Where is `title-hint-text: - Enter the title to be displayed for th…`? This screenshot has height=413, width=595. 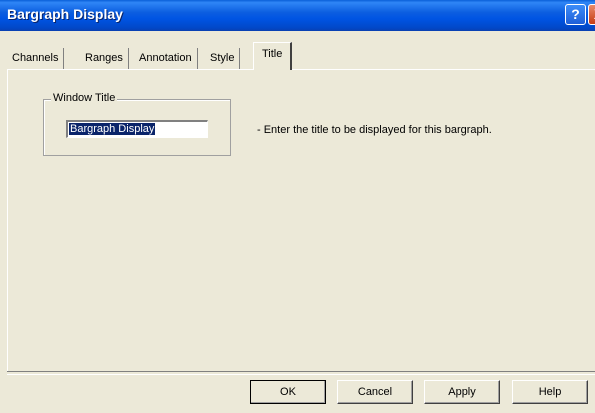
title-hint-text: - Enter the title to be displayed for th… is located at coordinates (374, 130).